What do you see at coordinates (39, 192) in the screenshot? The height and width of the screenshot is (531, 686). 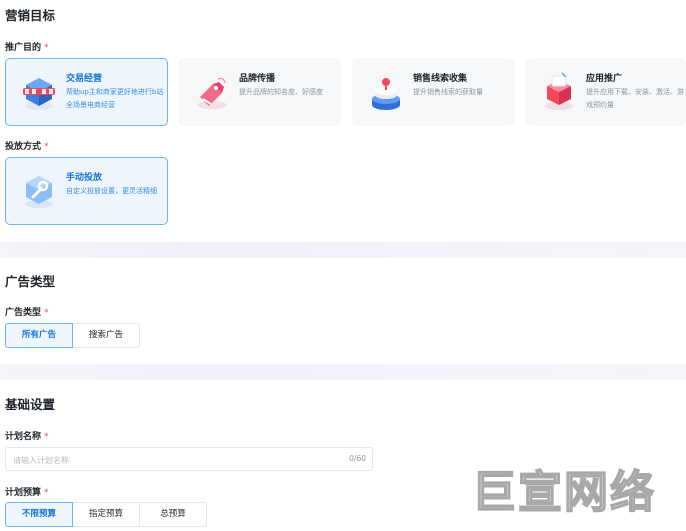 I see `wrench-icon` at bounding box center [39, 192].